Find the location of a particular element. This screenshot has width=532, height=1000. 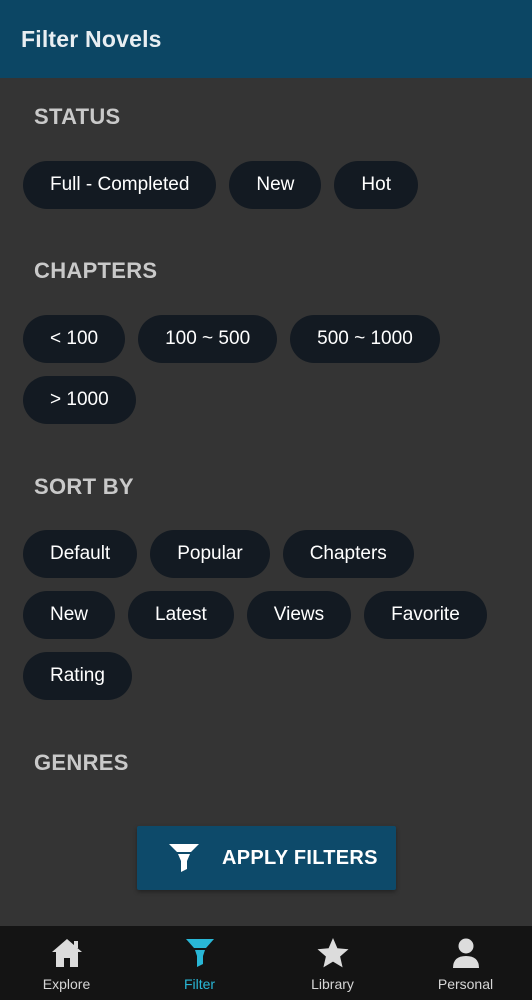

sort-chip-row-1: Default Popular Chapters is located at coordinates (218, 554).